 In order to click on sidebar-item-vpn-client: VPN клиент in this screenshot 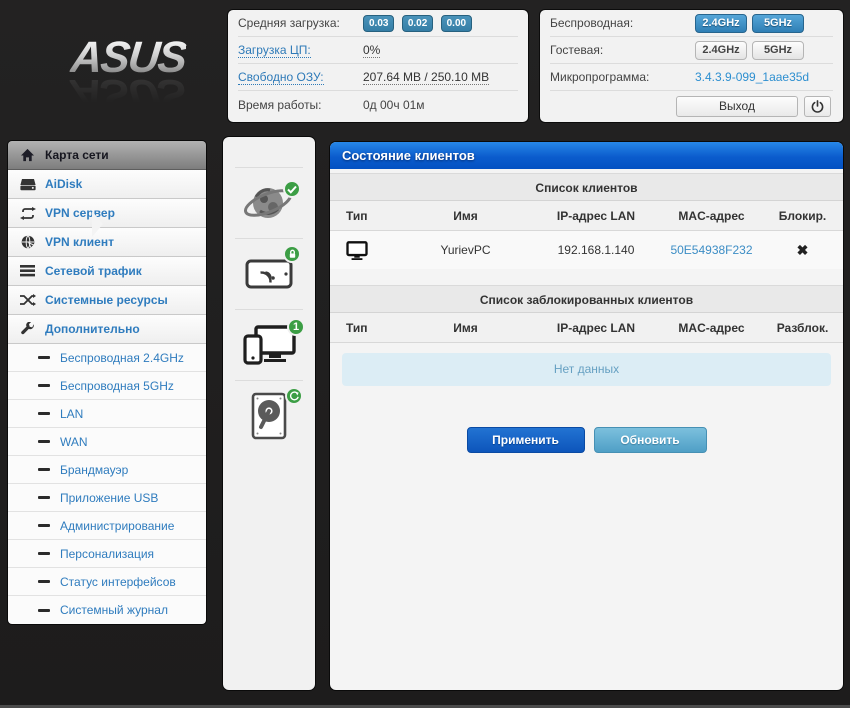, I will do `click(107, 242)`.